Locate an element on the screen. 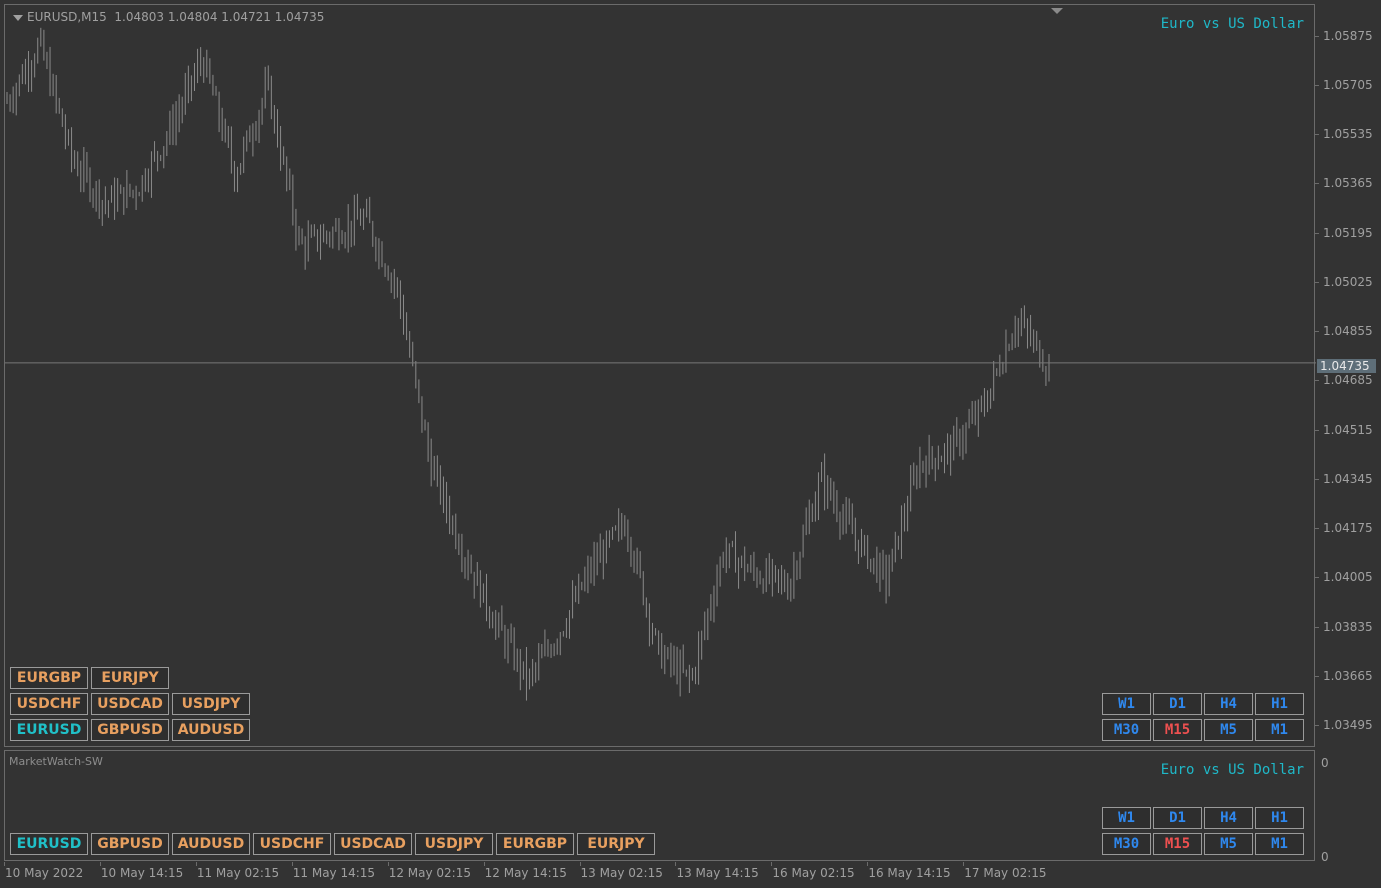 Image resolution: width=1381 pixels, height=888 pixels. timeframe-button-h1: H1 is located at coordinates (1279, 704).